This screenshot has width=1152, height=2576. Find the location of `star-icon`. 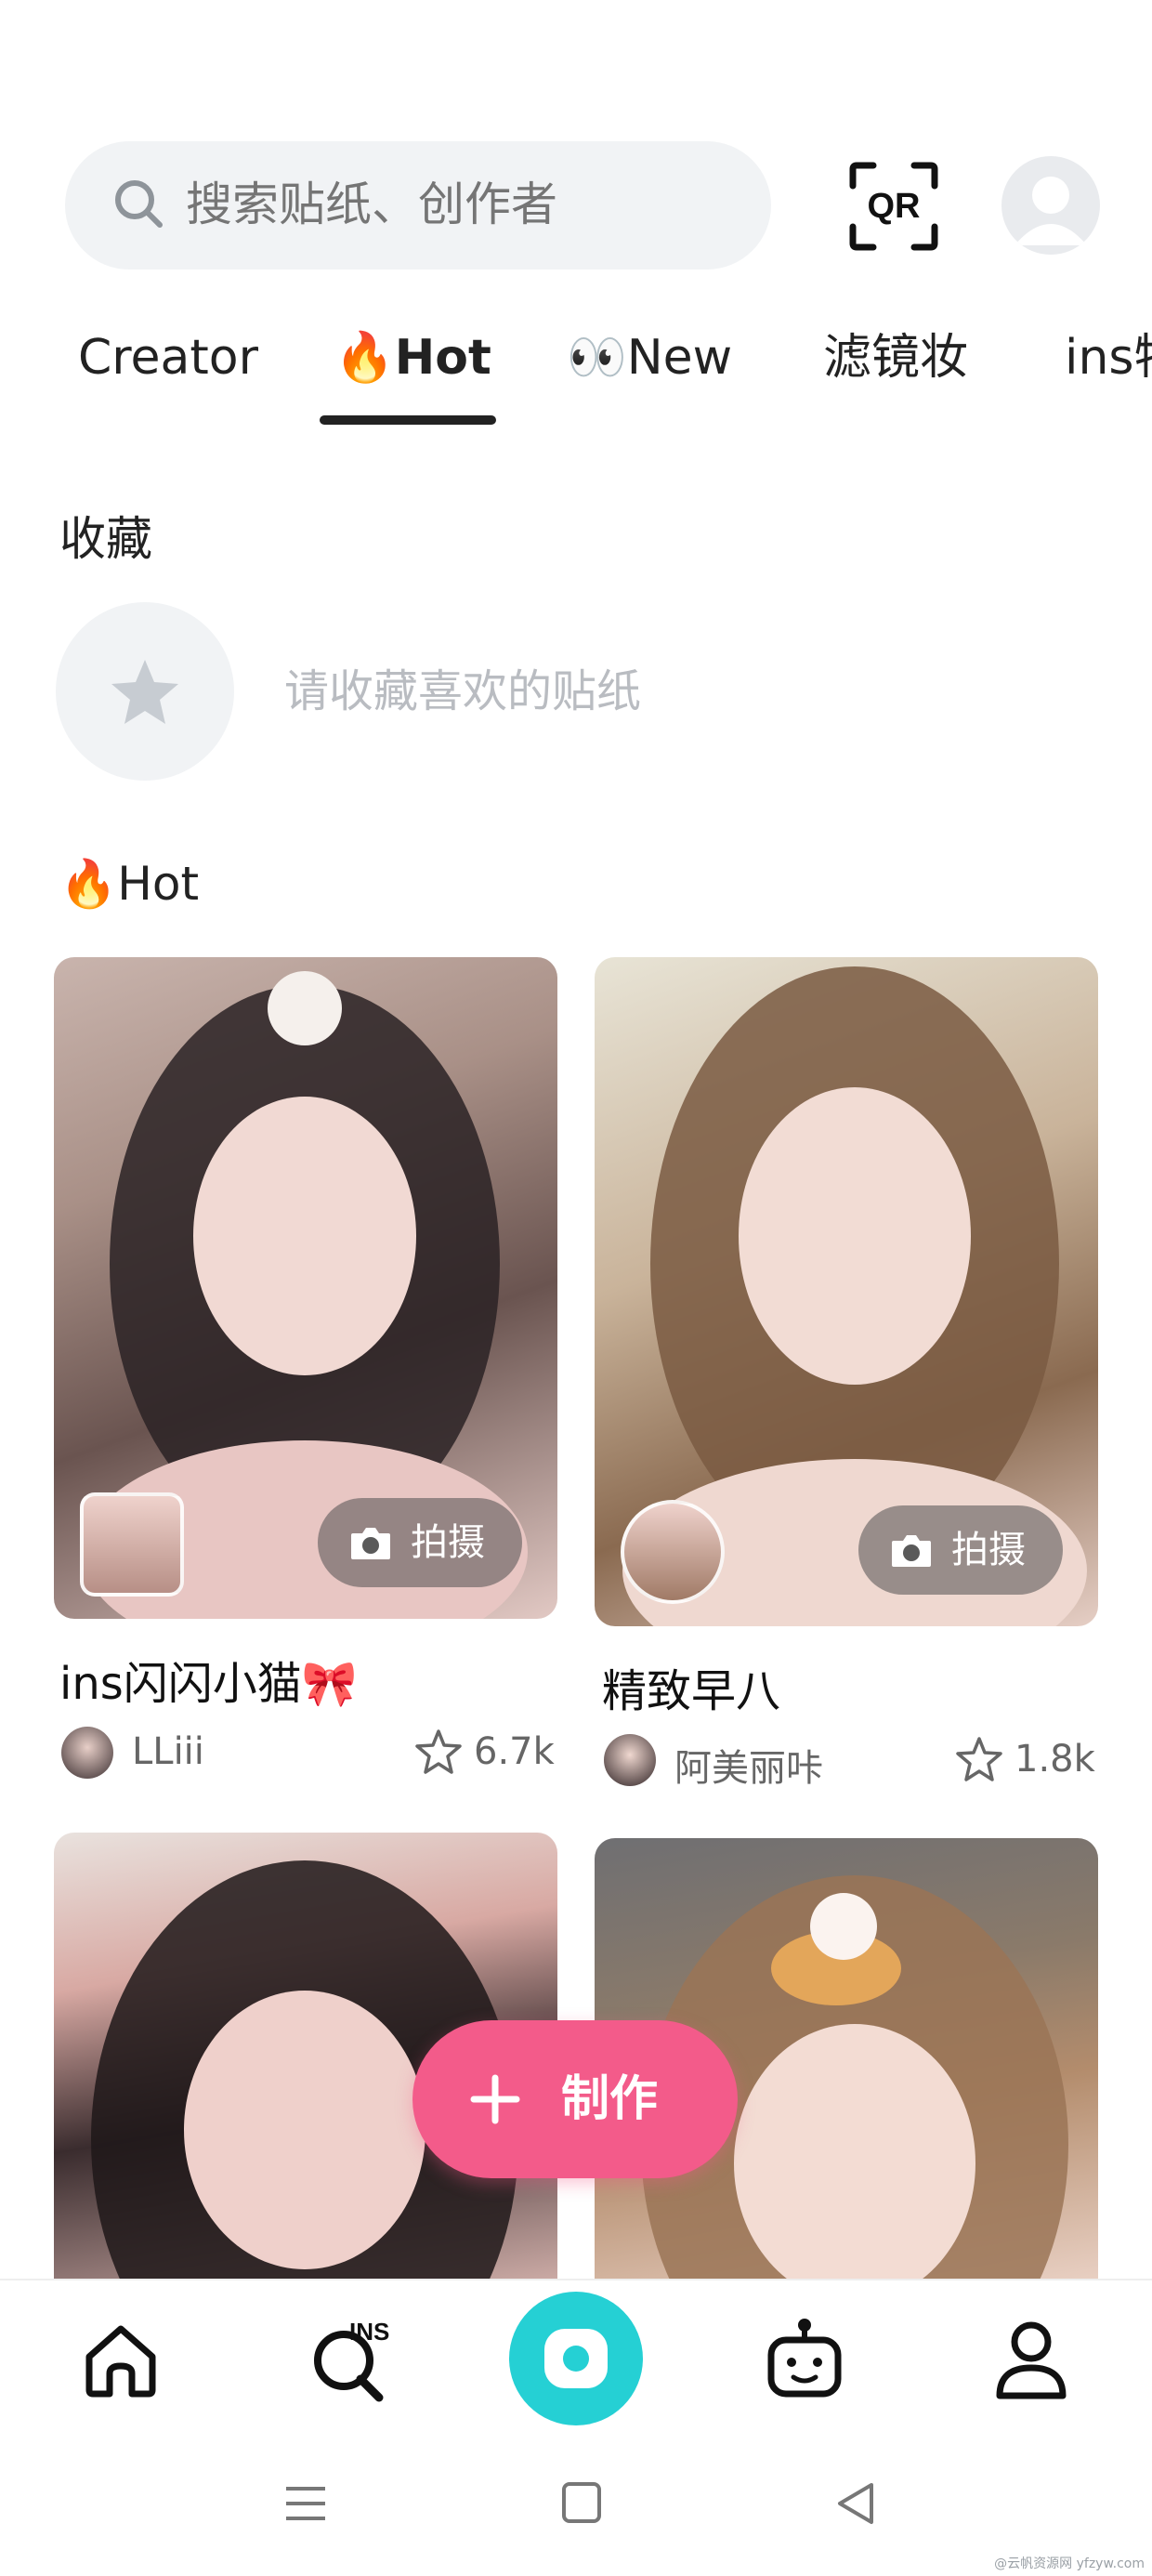

star-icon is located at coordinates (144, 692).